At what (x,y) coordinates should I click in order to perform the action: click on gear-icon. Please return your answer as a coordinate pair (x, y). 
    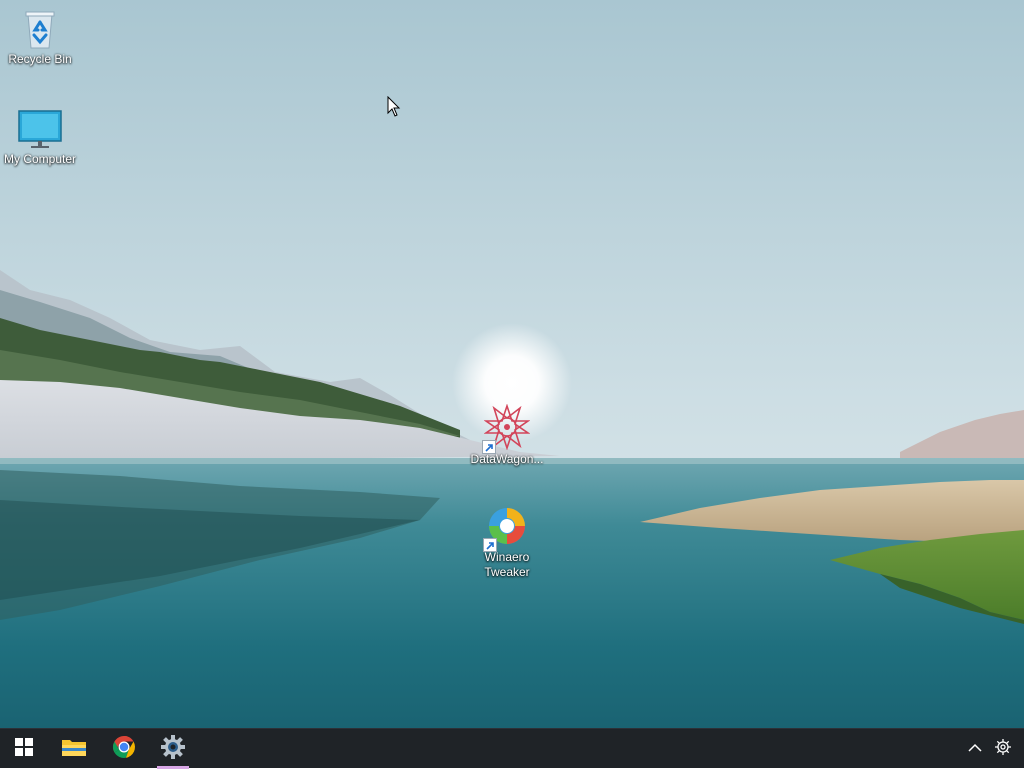
    Looking at the image, I should click on (1003, 749).